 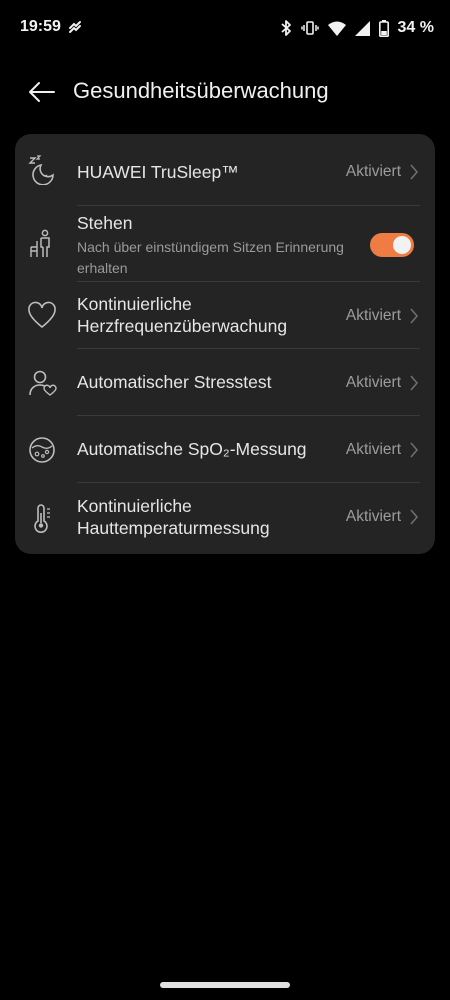 I want to click on battery-percentage: 34 %, so click(x=415, y=27).